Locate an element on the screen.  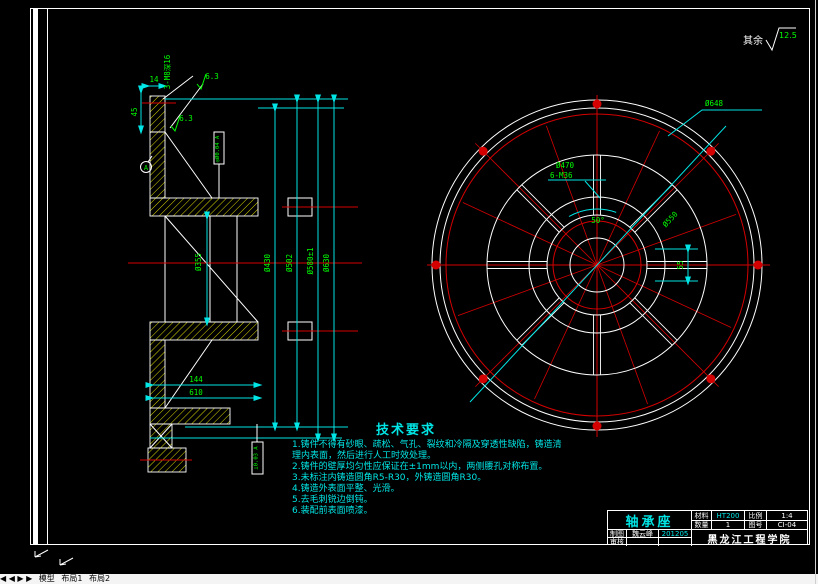
roughness-1-label: 6.3 is located at coordinates (212, 76).